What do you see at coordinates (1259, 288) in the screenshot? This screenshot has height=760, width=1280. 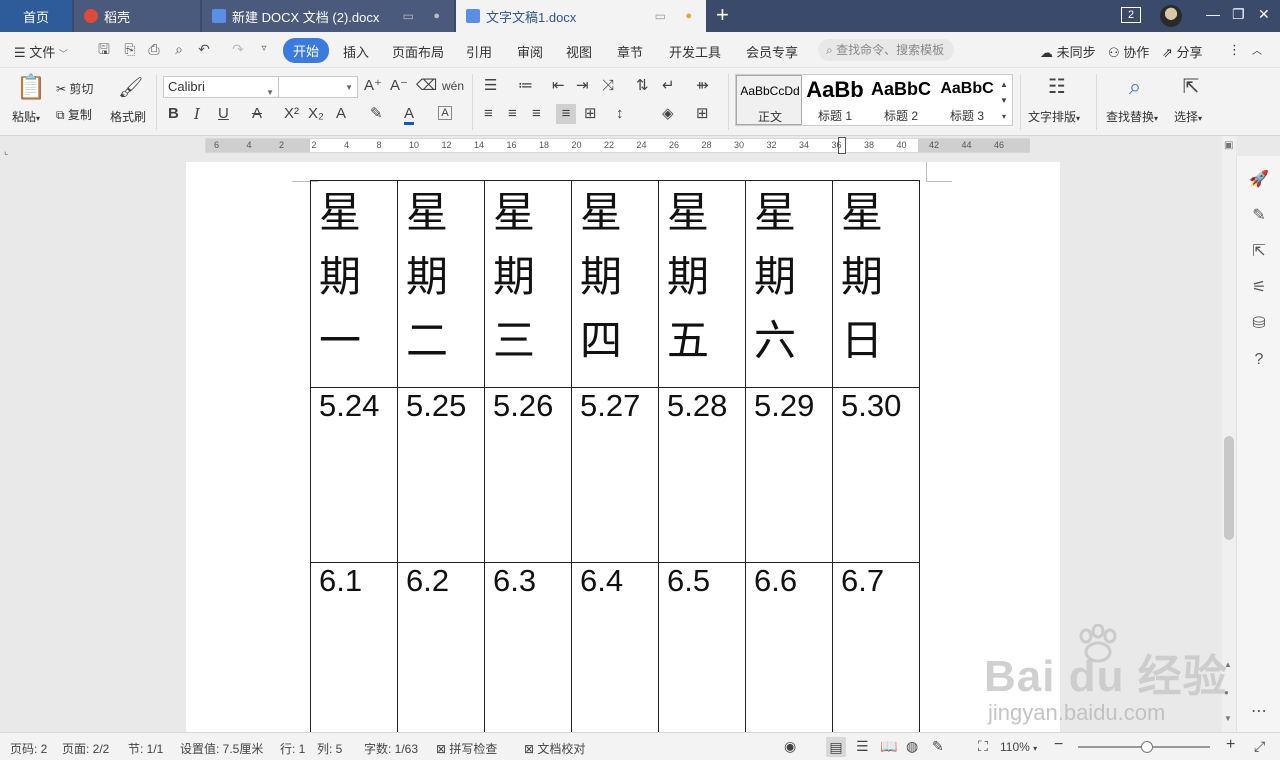 I see `sliders-icon: ⚟` at bounding box center [1259, 288].